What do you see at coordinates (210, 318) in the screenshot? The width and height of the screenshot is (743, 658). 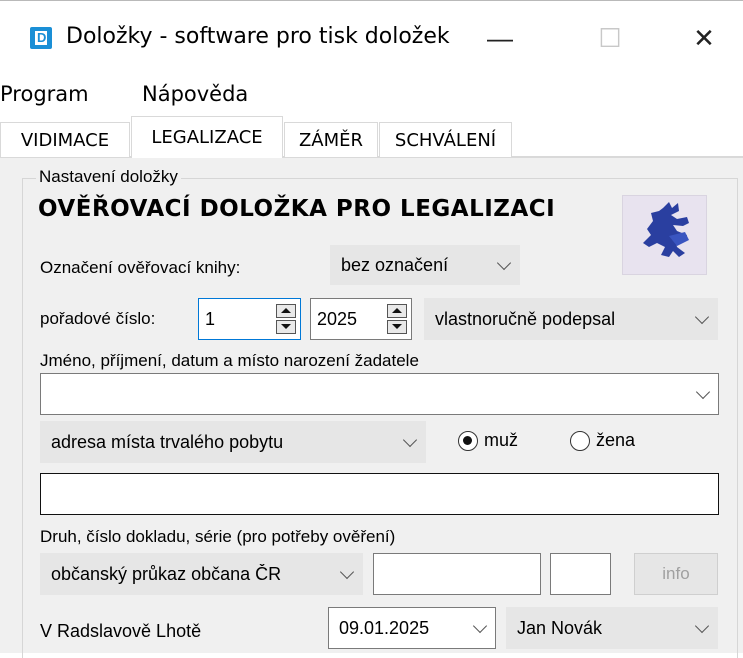 I see `order-number-value: 1` at bounding box center [210, 318].